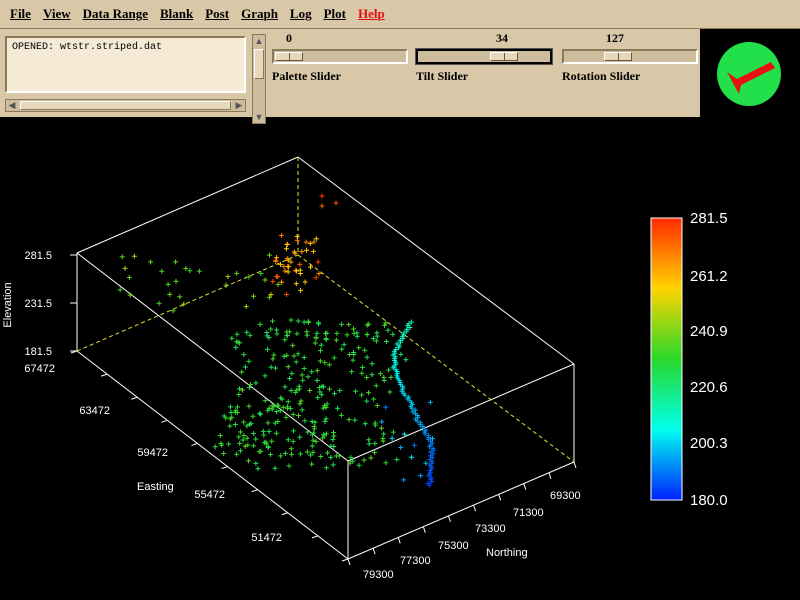  Describe the element at coordinates (217, 14) in the screenshot. I see `menu-post: Post` at that location.